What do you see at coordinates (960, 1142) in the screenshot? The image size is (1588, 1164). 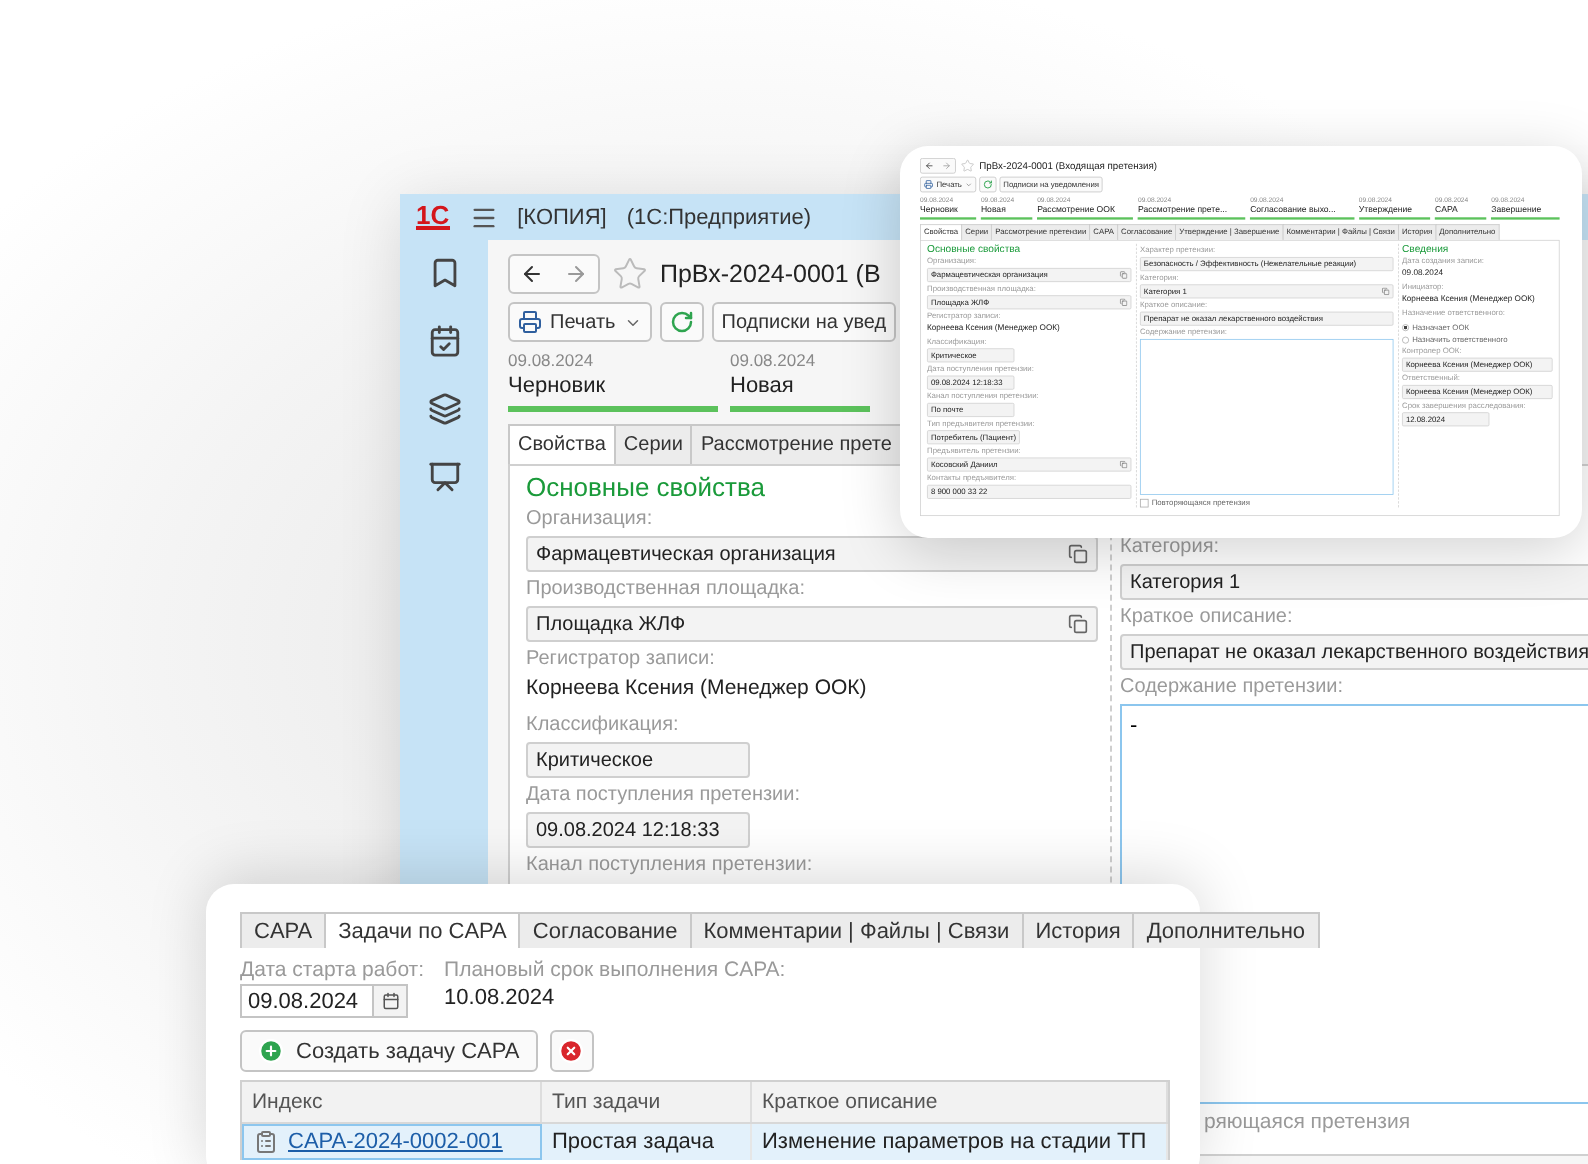 I see `table-cell: Изменение параметров на стадии ТП` at bounding box center [960, 1142].